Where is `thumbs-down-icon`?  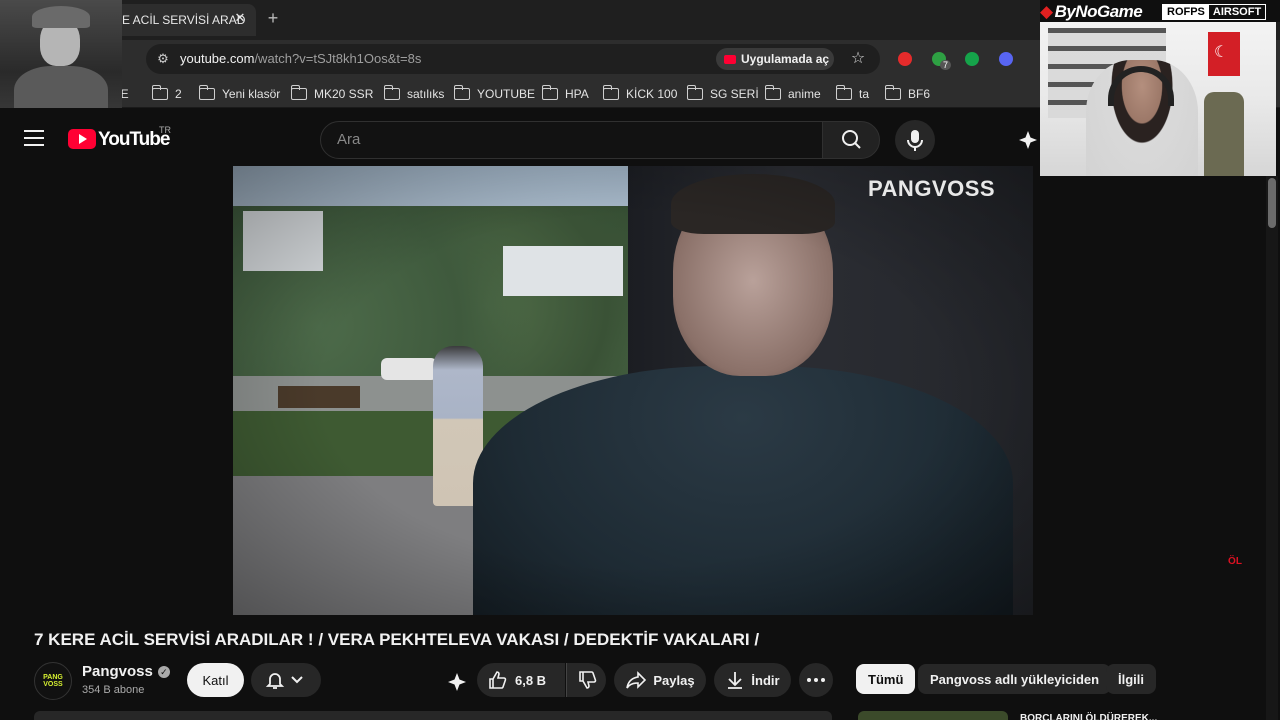
thumbs-down-icon is located at coordinates (587, 680).